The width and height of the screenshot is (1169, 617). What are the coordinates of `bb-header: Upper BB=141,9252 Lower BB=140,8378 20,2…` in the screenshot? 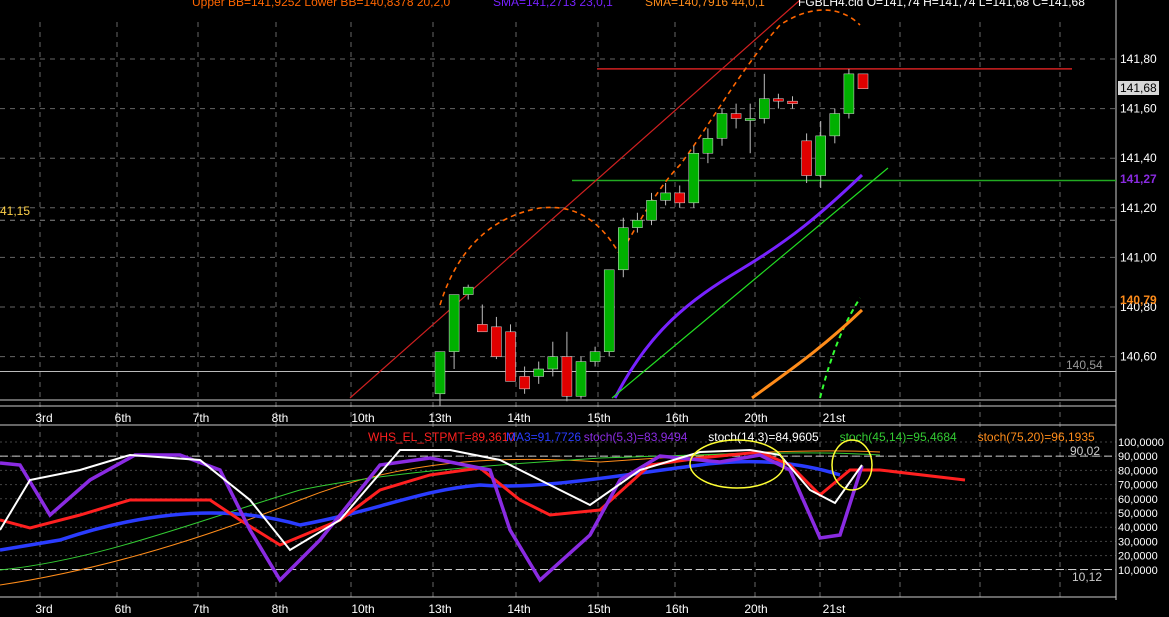 It's located at (321, 4).